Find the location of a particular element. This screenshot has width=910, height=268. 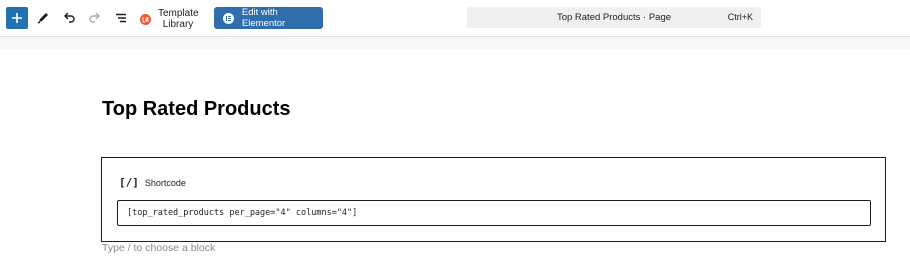

keyboard-shortcut-hint: Ctrl+K is located at coordinates (740, 17).